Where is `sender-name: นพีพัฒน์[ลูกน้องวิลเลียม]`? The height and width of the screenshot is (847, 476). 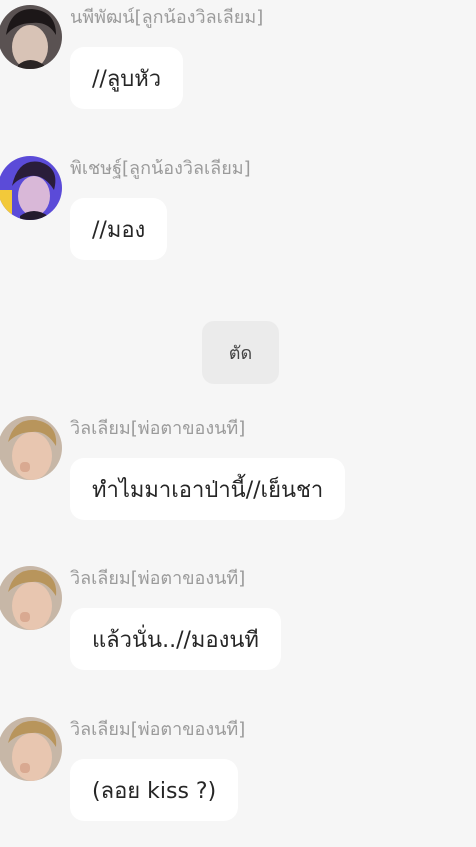
sender-name: นพีพัฒน์[ลูกน้องวิลเลียม] is located at coordinates (167, 17).